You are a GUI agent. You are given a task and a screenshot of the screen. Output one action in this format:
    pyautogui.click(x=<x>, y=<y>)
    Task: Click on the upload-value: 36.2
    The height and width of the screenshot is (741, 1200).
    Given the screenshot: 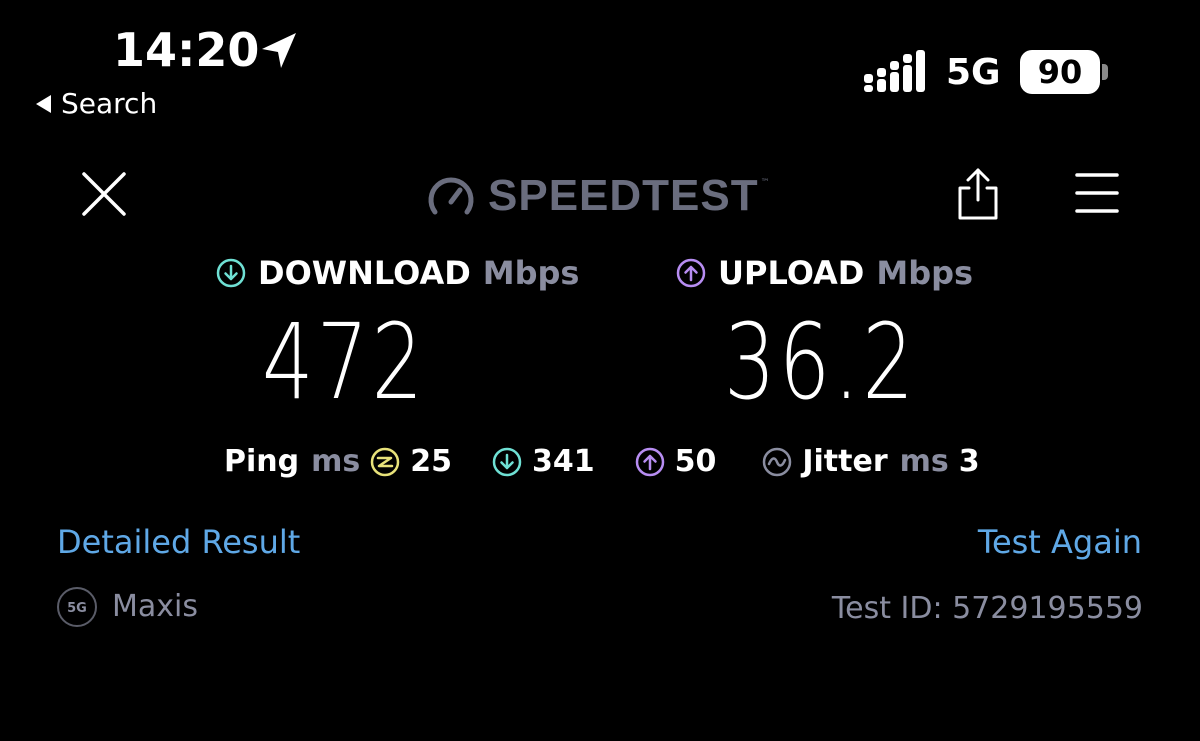 What is the action you would take?
    pyautogui.click(x=821, y=362)
    